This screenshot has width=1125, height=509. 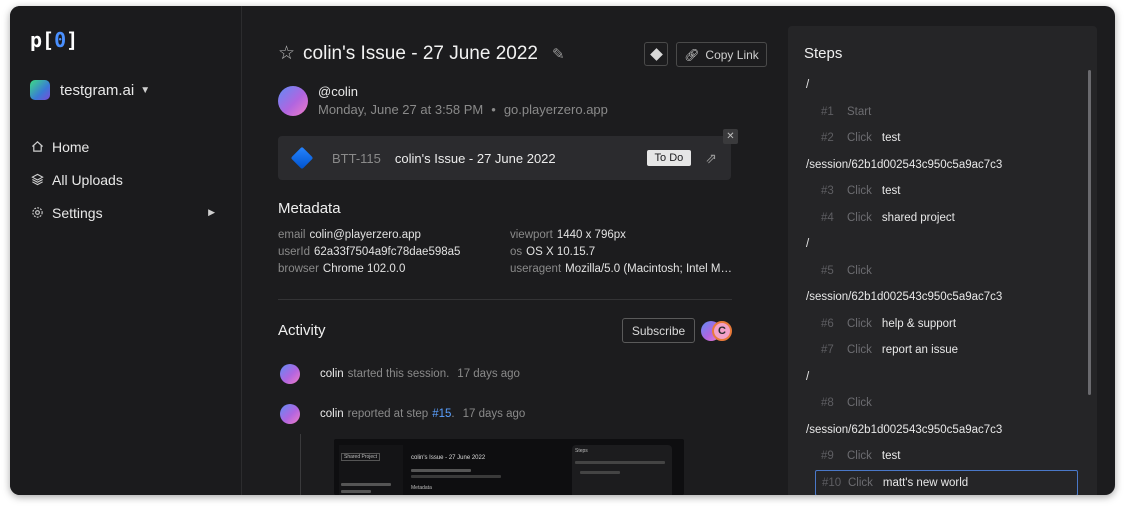 What do you see at coordinates (448, 458) in the screenshot?
I see `thumbnail-title: colin's Issue - 27 June 2022` at bounding box center [448, 458].